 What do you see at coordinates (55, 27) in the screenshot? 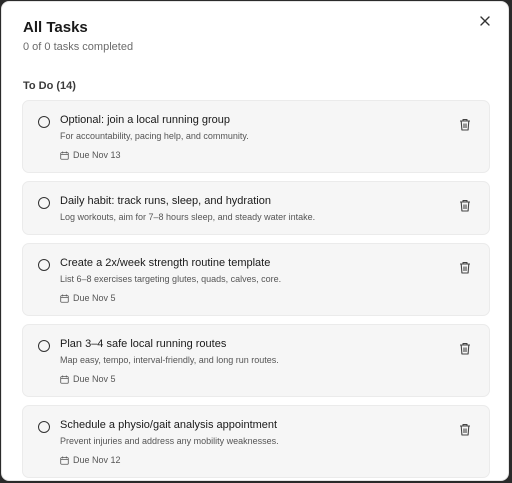
I see `modal-title: All Tasks` at bounding box center [55, 27].